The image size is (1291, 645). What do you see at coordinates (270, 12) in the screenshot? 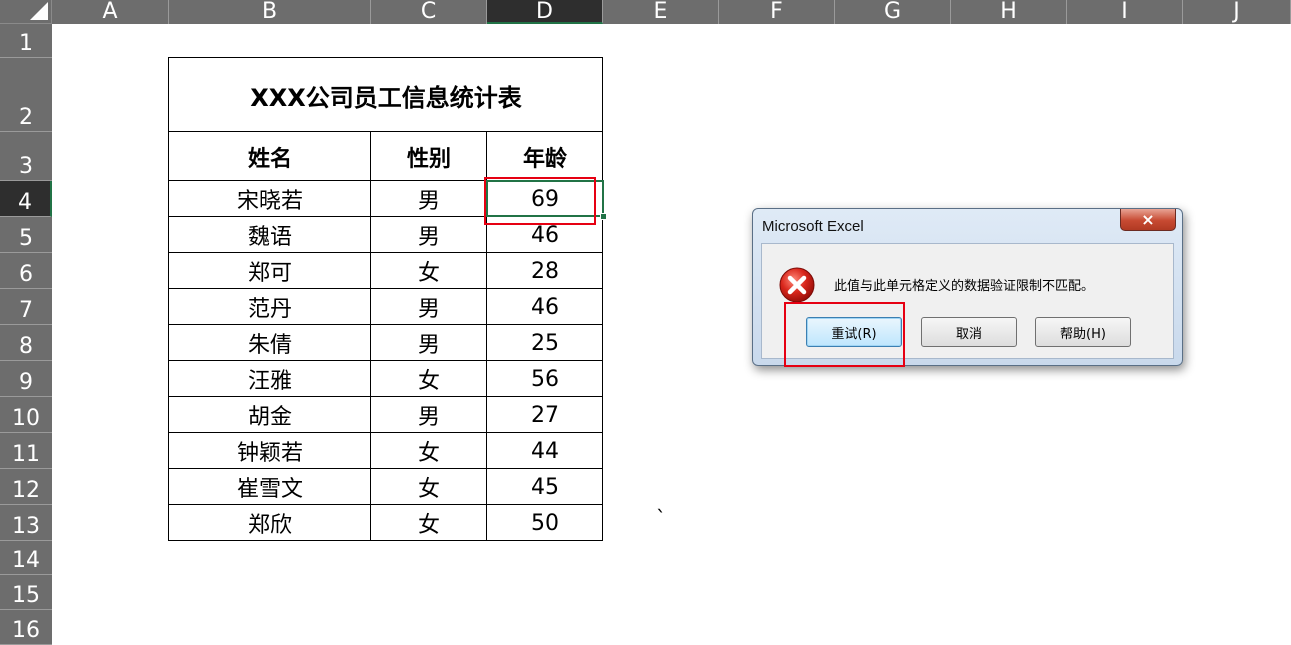
I see `column-header-b: B` at bounding box center [270, 12].